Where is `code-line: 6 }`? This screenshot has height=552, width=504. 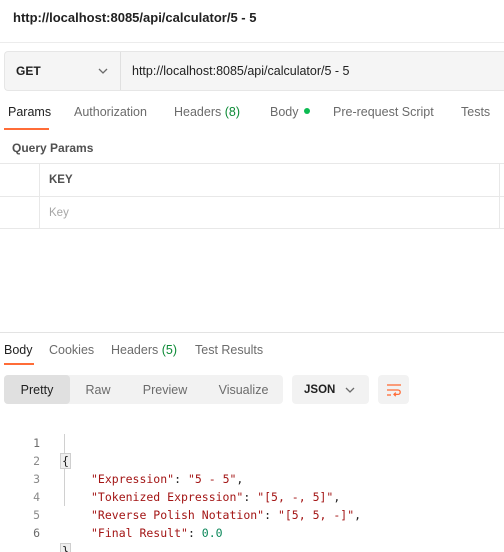 code-line: 6 } is located at coordinates (252, 529).